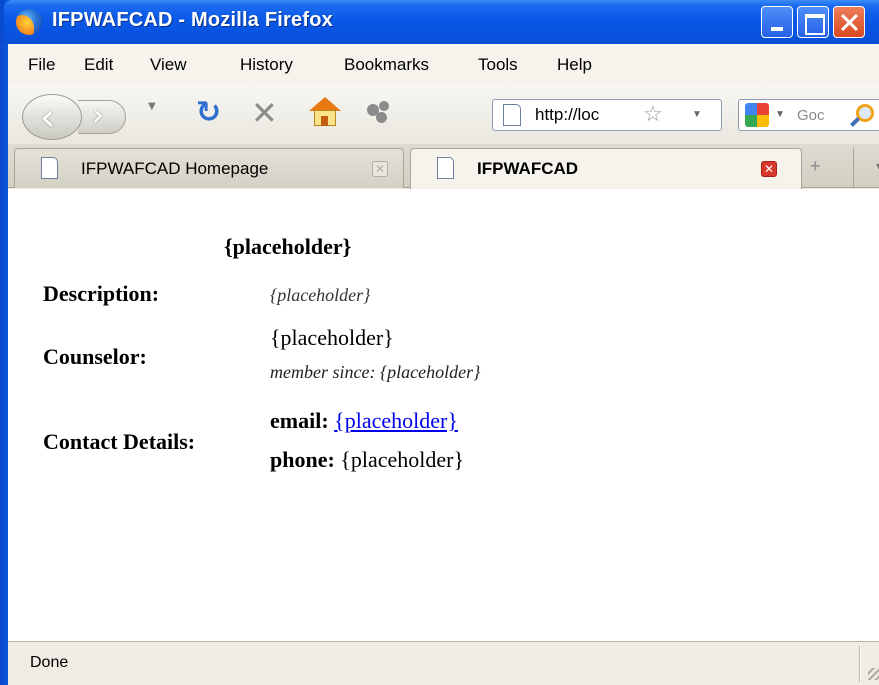 This screenshot has height=685, width=879. What do you see at coordinates (52, 117) in the screenshot?
I see `back-button` at bounding box center [52, 117].